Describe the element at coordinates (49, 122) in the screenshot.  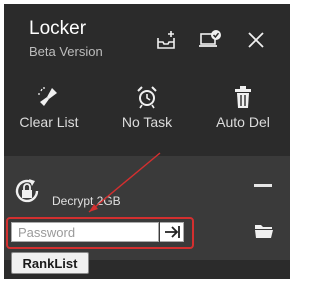
I see `clear-list-label: Clear List` at that location.